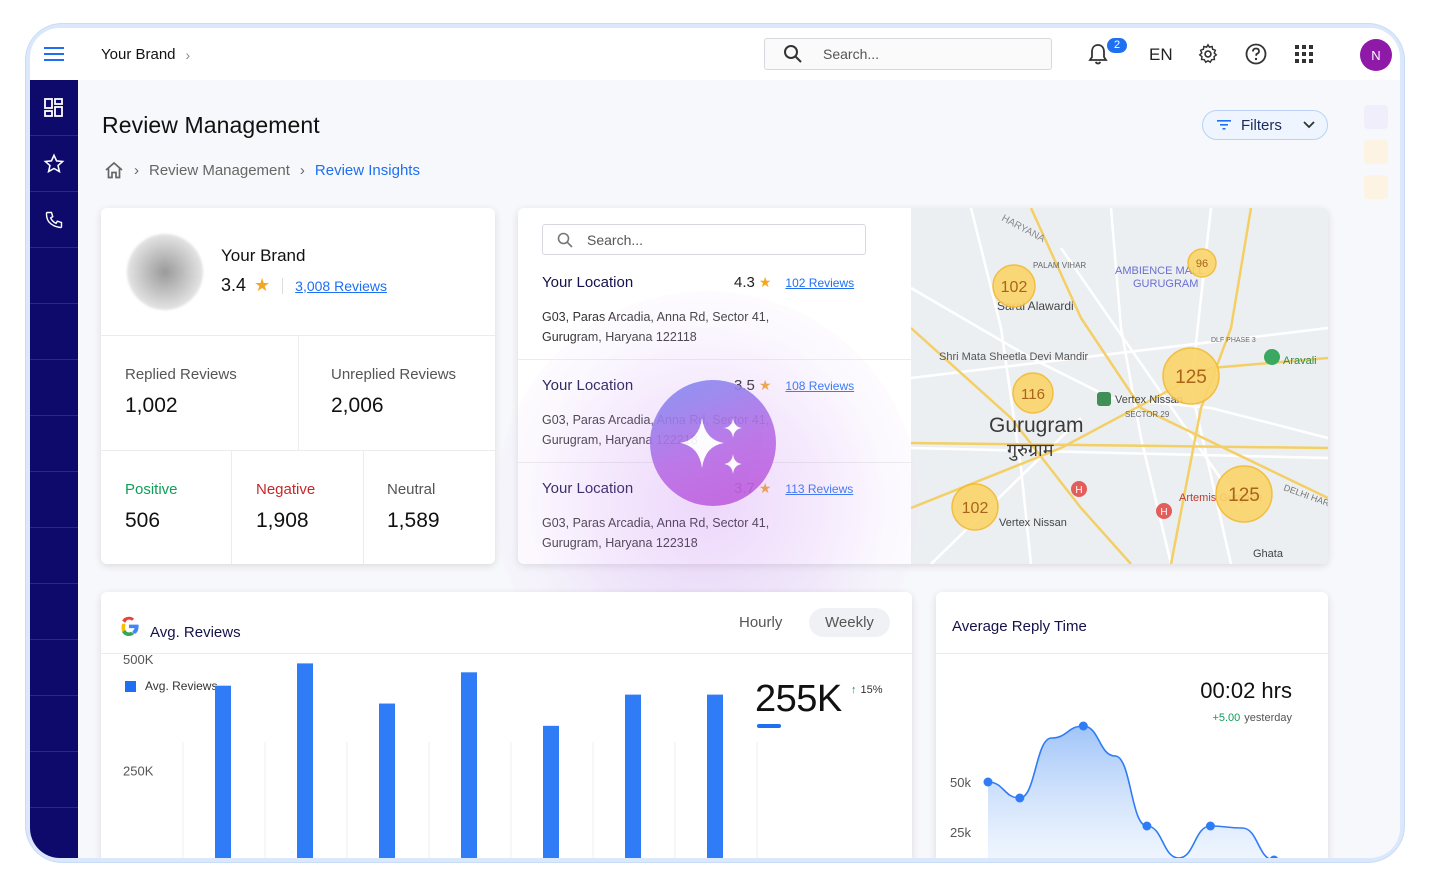 The height and width of the screenshot is (888, 1430). What do you see at coordinates (656, 317) in the screenshot?
I see `location-address-line-1: G03, Paras Arcadia, Anna Rd, Sector 41,` at bounding box center [656, 317].